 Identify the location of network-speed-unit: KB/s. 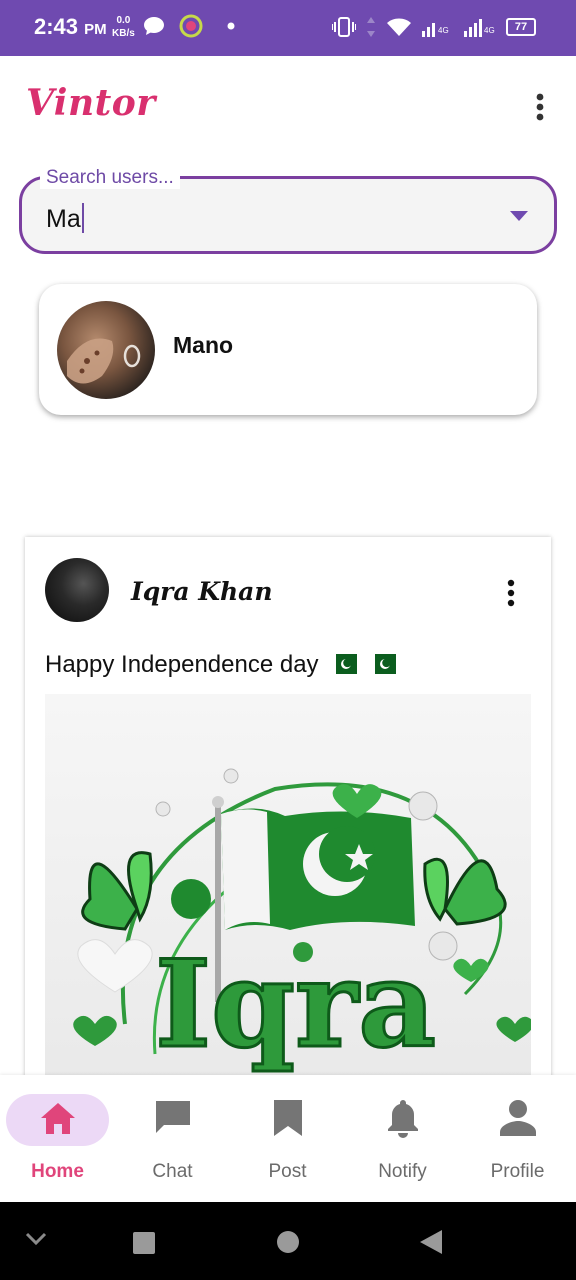
(123, 33).